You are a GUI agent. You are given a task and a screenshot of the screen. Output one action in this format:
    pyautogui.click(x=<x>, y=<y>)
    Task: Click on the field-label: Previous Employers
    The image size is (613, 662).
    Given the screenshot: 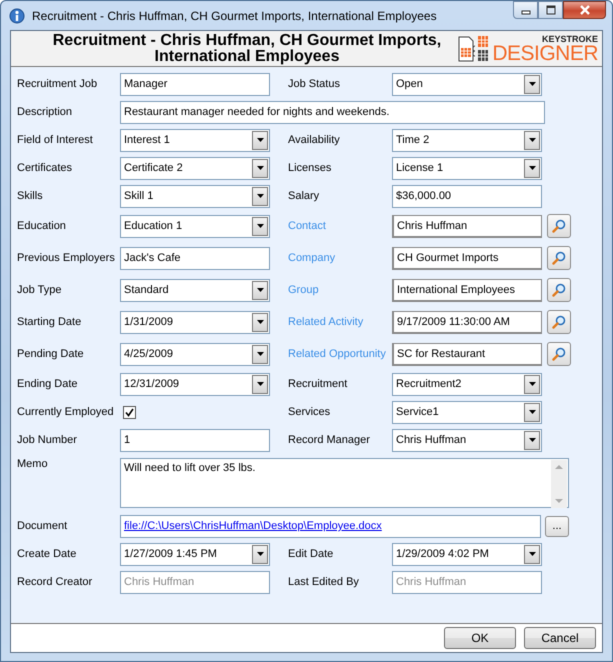 What is the action you would take?
    pyautogui.click(x=66, y=258)
    